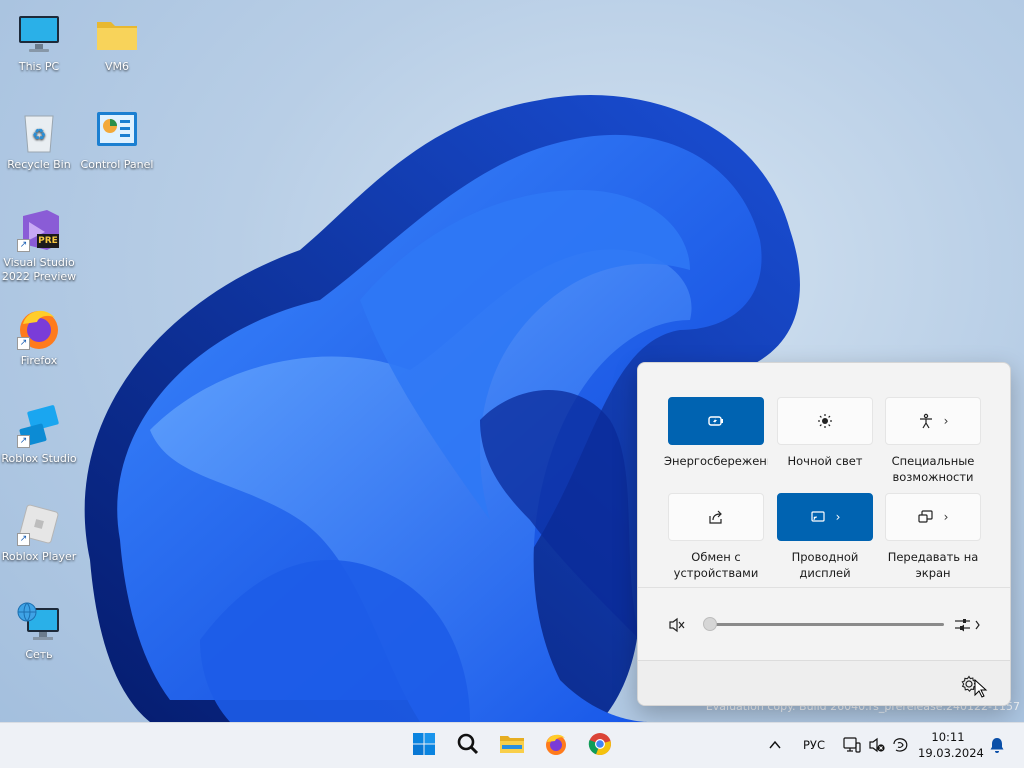  I want to click on tile-label: Обмен с устройствами поблизости, so click(716, 565).